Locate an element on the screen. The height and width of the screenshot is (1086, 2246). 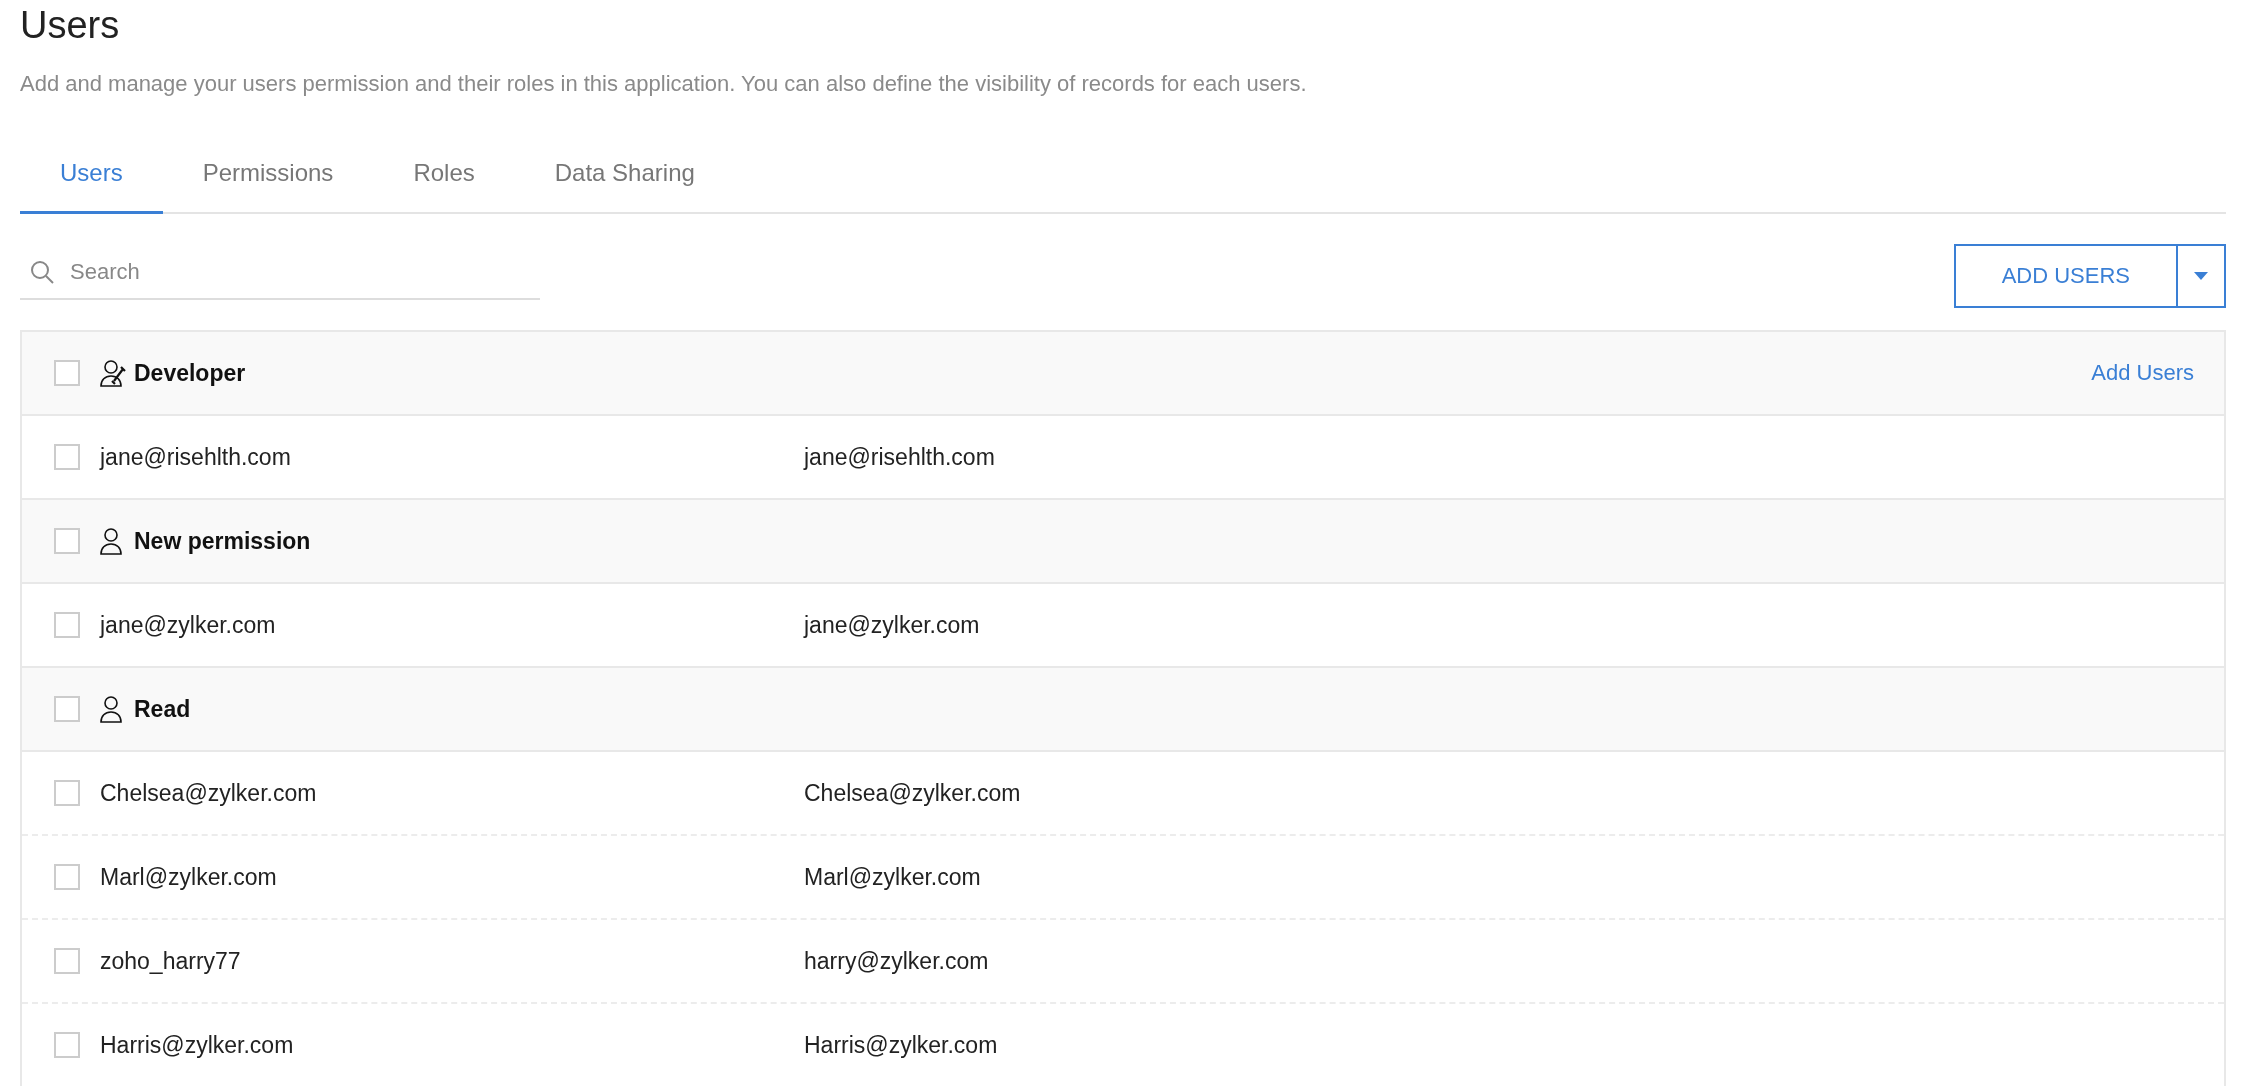
user-wrench-icon is located at coordinates (113, 373).